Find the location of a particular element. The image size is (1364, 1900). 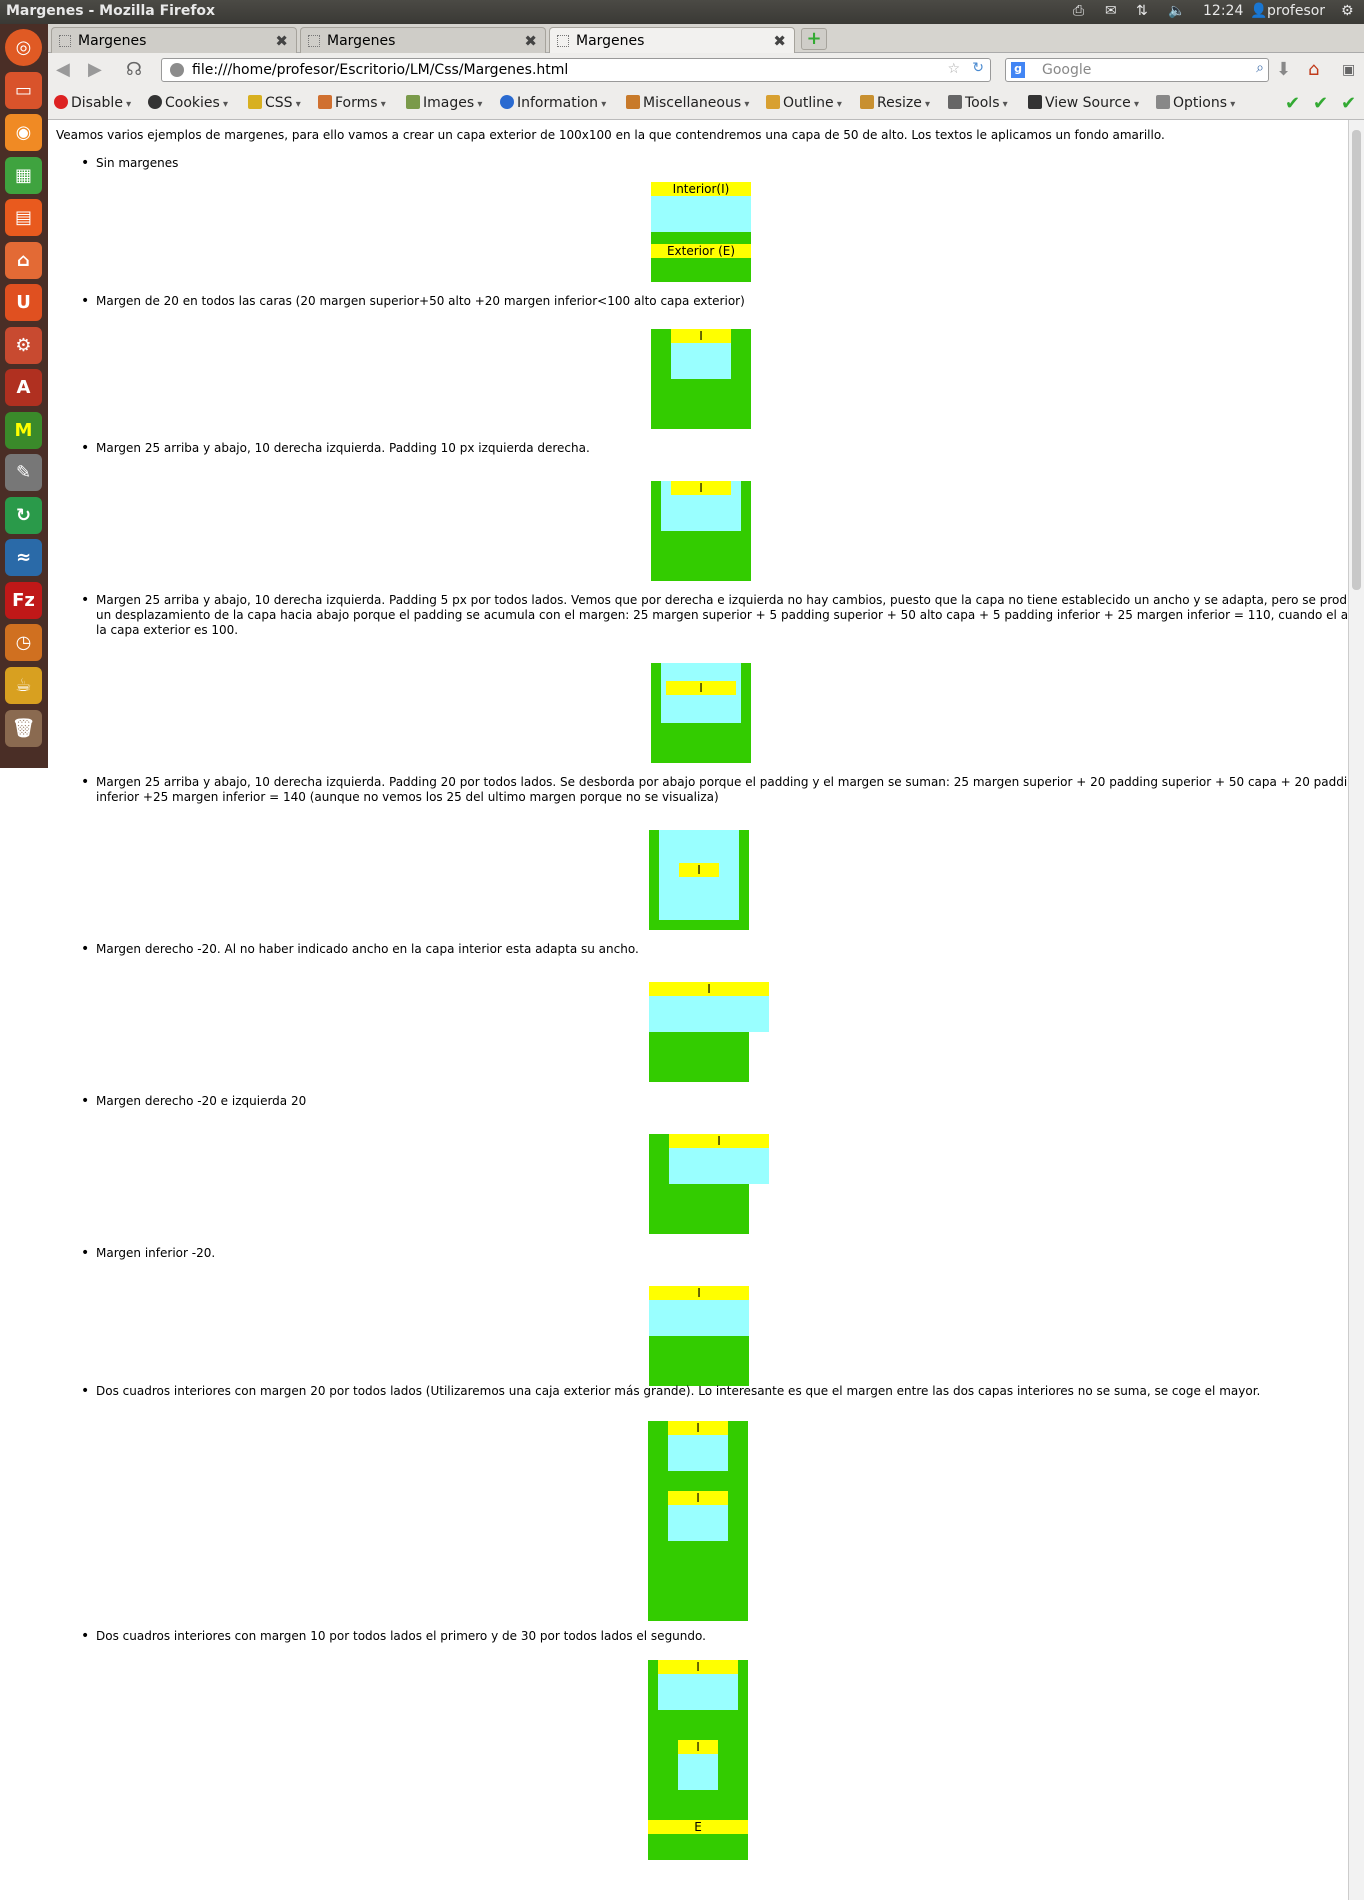

images-menu: Images is located at coordinates (444, 103).